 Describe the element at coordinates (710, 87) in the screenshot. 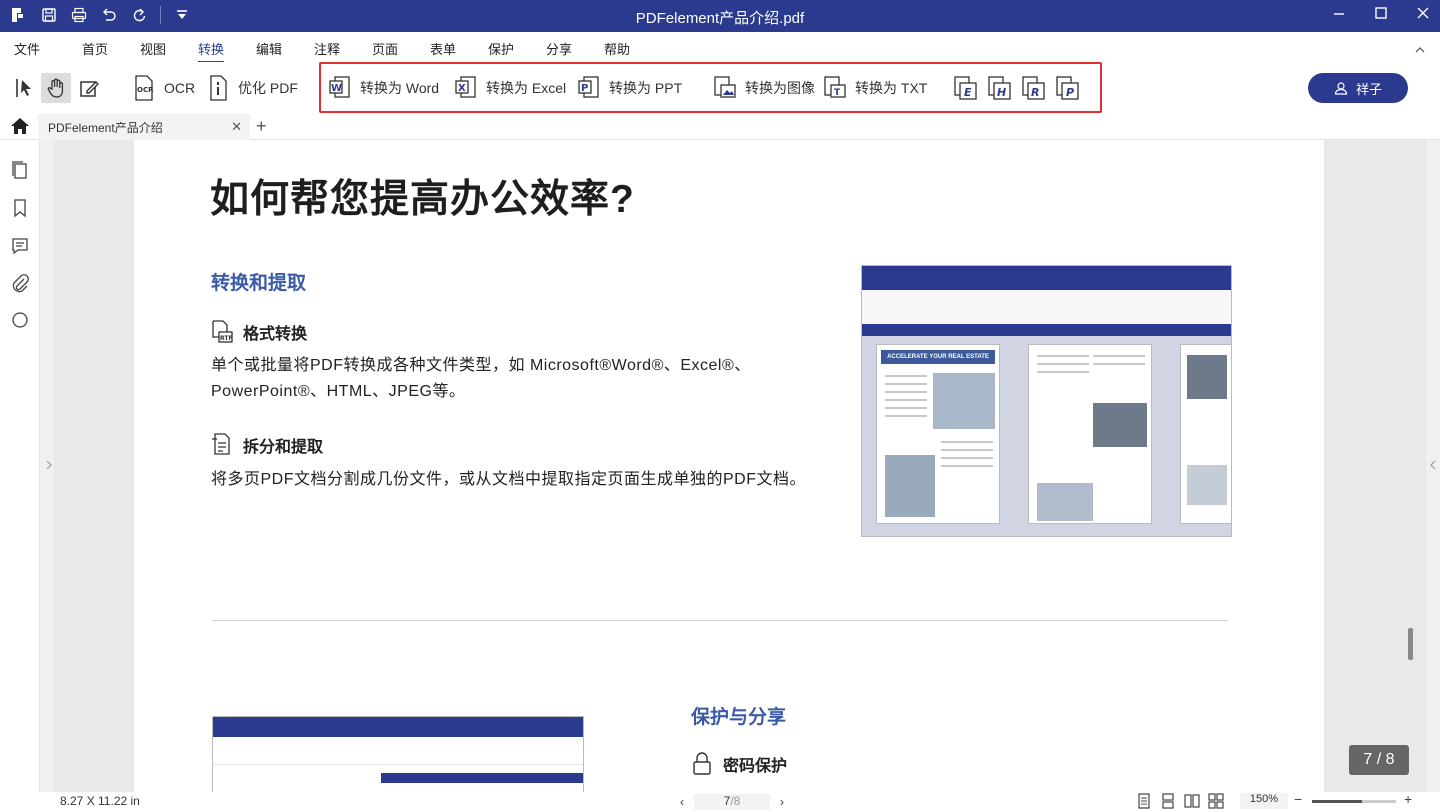

I see `convert-highlight-box` at that location.